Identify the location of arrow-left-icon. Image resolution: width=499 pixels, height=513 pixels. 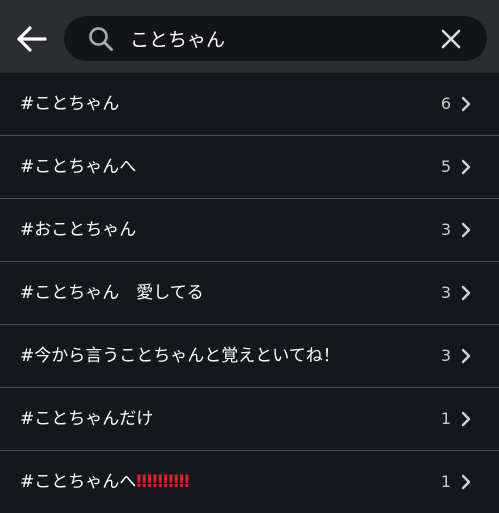
(32, 39).